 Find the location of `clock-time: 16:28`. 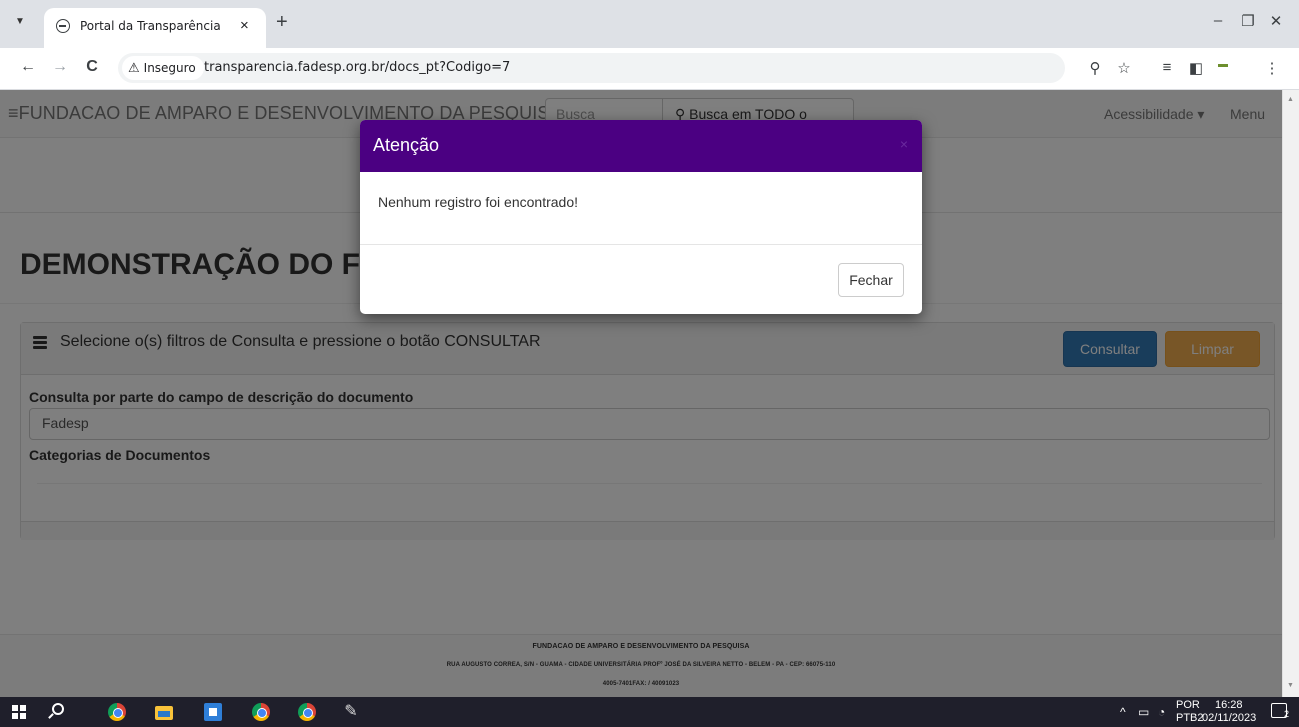

clock-time: 16:28 is located at coordinates (1229, 705).